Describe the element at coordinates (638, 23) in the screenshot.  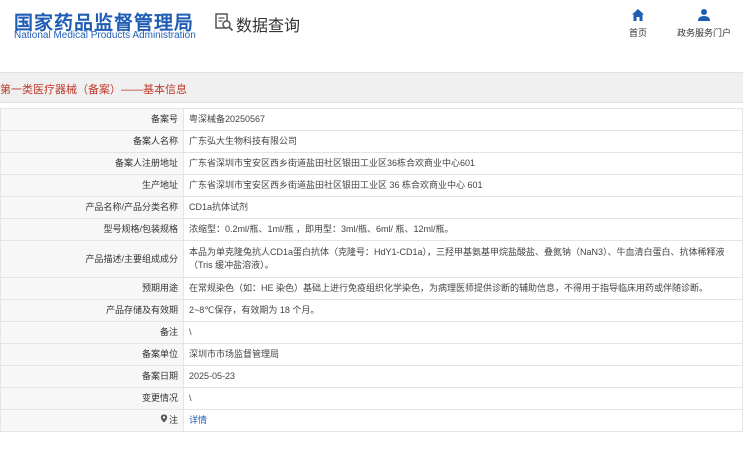
I see `nav-home: 首页` at that location.